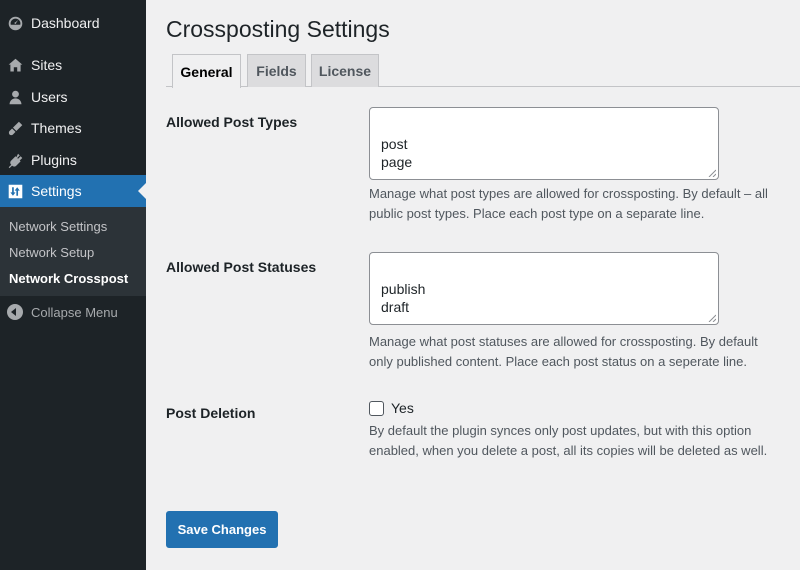 The height and width of the screenshot is (570, 800). Describe the element at coordinates (15, 312) in the screenshot. I see `collapse-arrow-icon` at that location.